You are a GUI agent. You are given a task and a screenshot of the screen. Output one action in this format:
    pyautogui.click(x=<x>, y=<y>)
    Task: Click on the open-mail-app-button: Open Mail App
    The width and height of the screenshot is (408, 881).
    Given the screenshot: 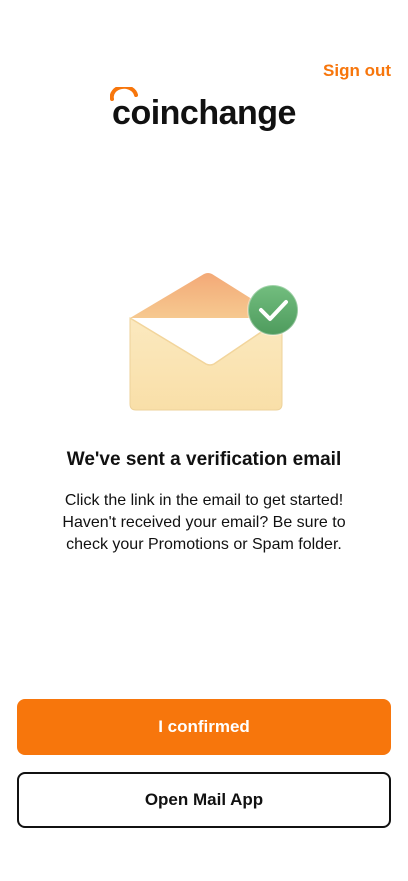 What is the action you would take?
    pyautogui.click(x=204, y=800)
    